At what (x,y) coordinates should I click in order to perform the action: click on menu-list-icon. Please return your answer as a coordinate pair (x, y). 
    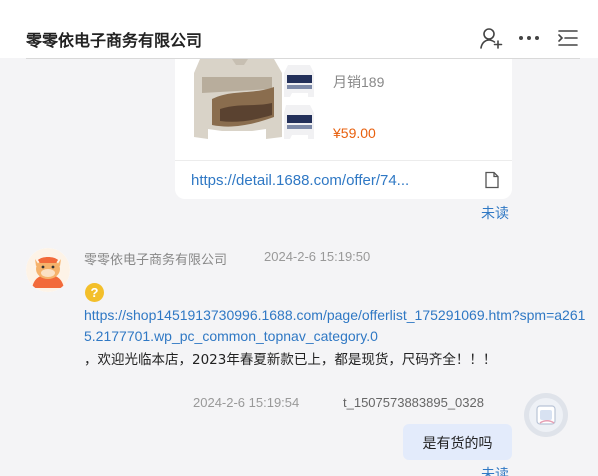
    Looking at the image, I should click on (568, 38).